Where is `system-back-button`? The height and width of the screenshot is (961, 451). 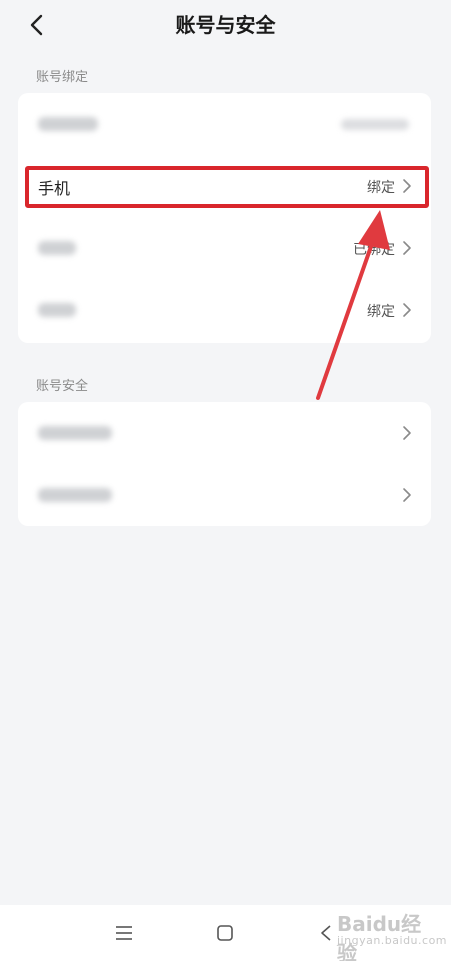
system-back-button is located at coordinates (326, 933).